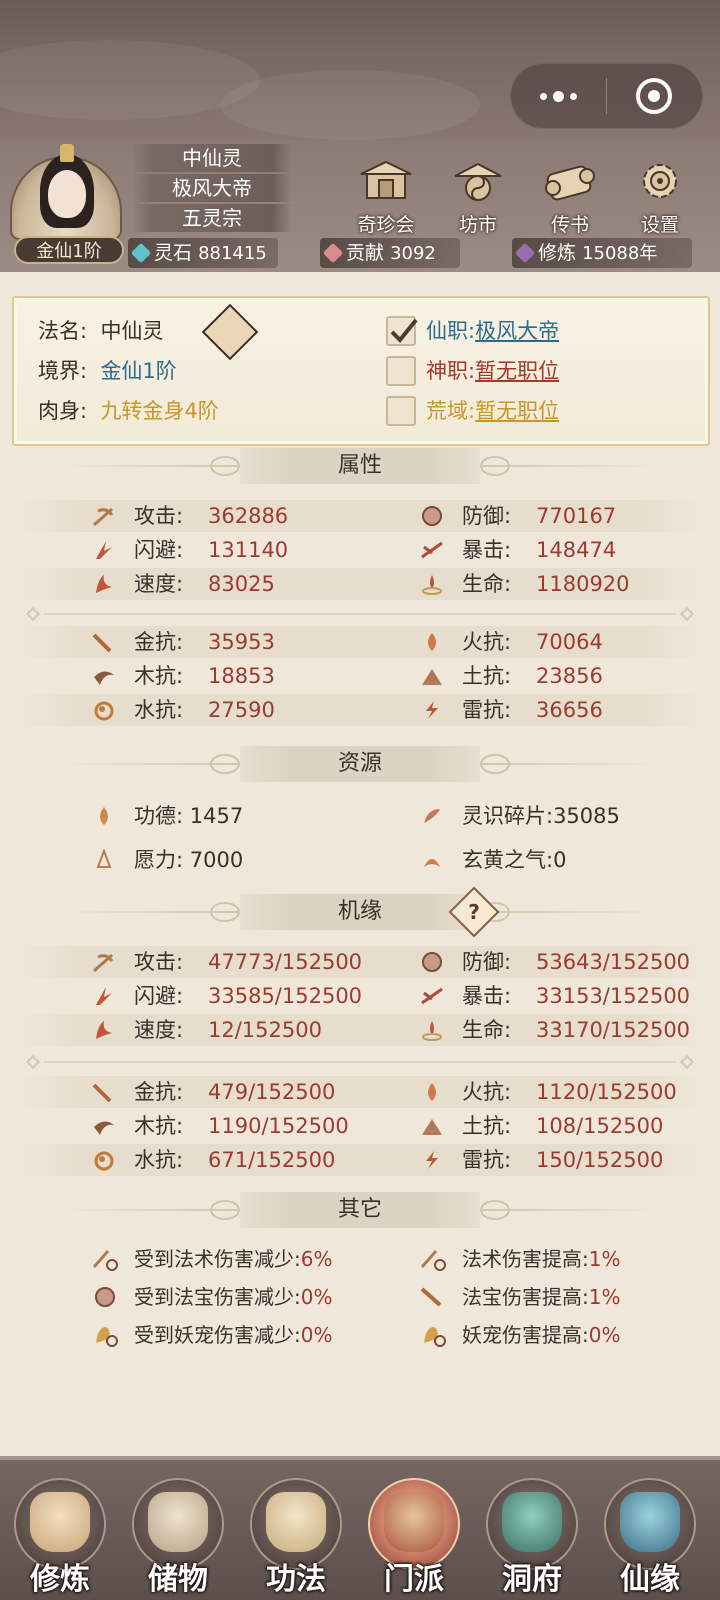 The image size is (720, 1600). I want to click on fortune-crit-value: 33153/152500, so click(613, 996).